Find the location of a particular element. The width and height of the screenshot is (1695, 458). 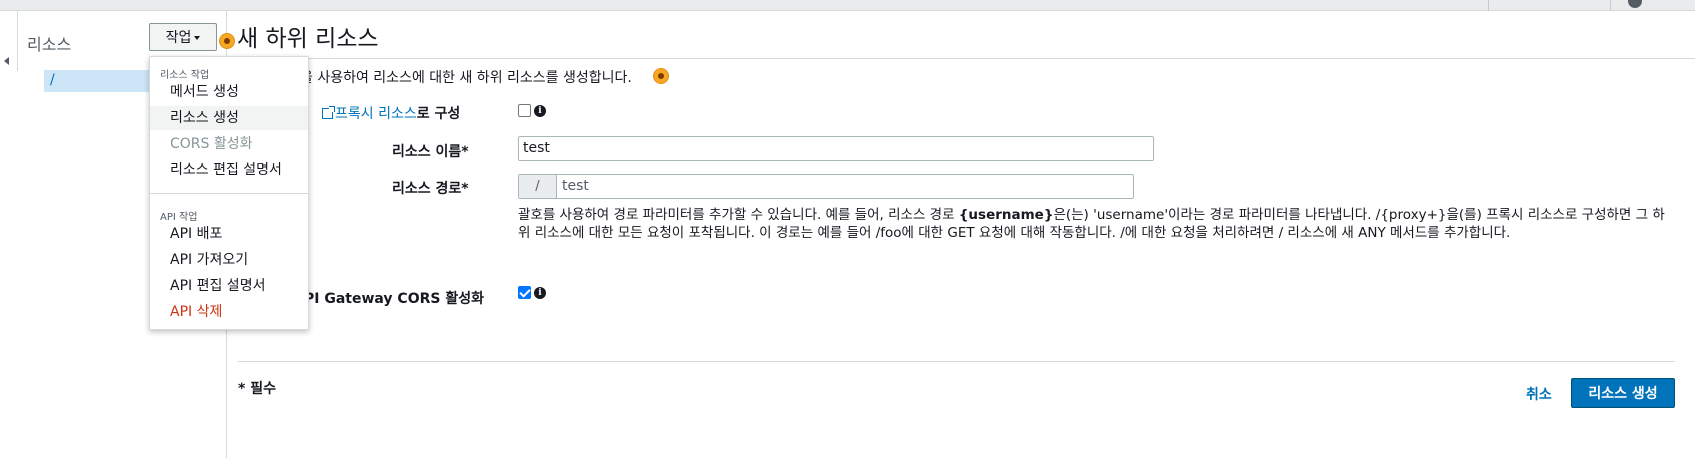

resource-name-label: 리소스 이름* is located at coordinates (430, 152).